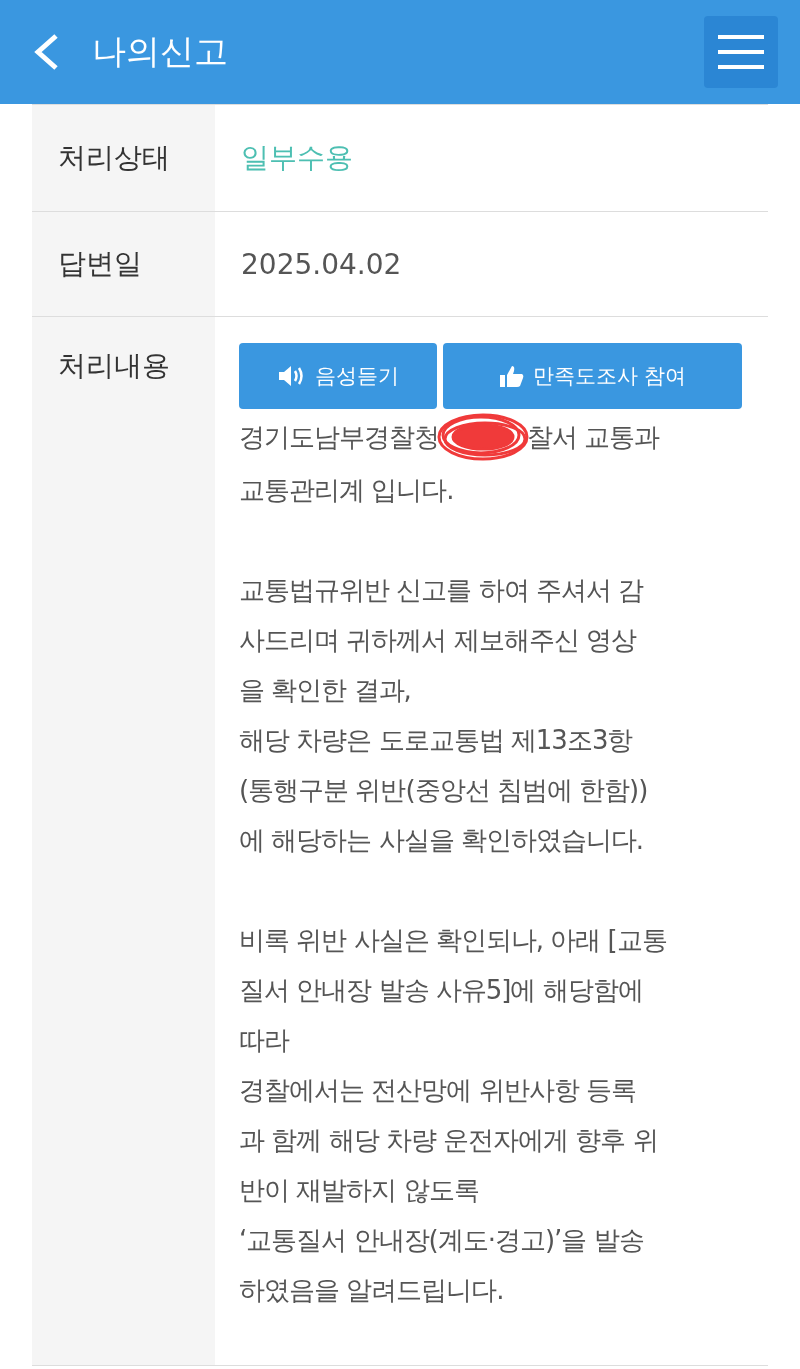 Image resolution: width=800 pixels, height=1369 pixels. What do you see at coordinates (338, 376) in the screenshot?
I see `listen-button: 음성듣기` at bounding box center [338, 376].